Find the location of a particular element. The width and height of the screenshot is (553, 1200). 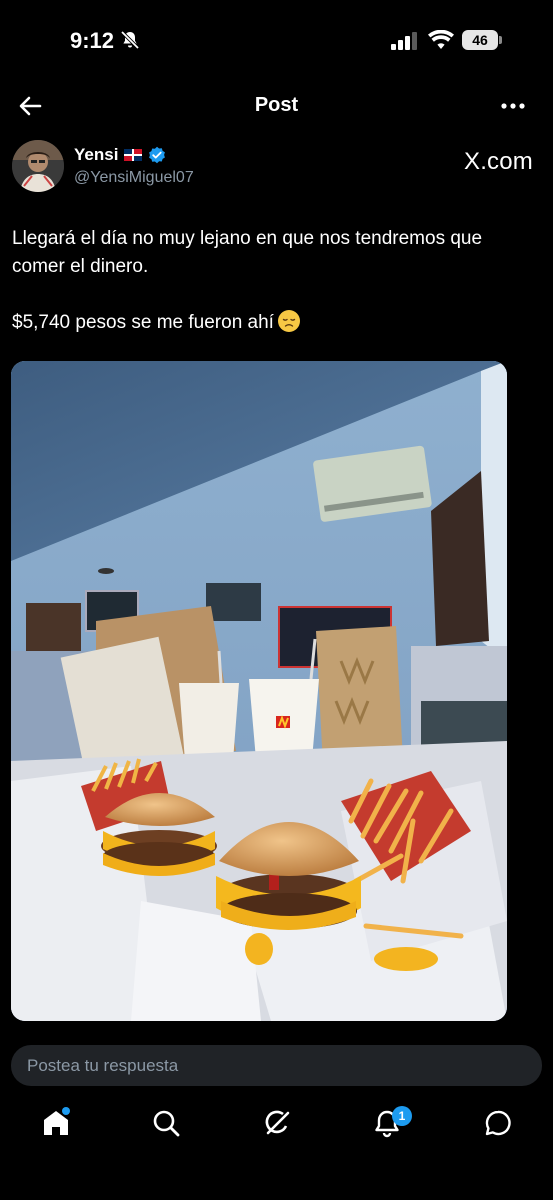

page-title: Post is located at coordinates (276, 105).